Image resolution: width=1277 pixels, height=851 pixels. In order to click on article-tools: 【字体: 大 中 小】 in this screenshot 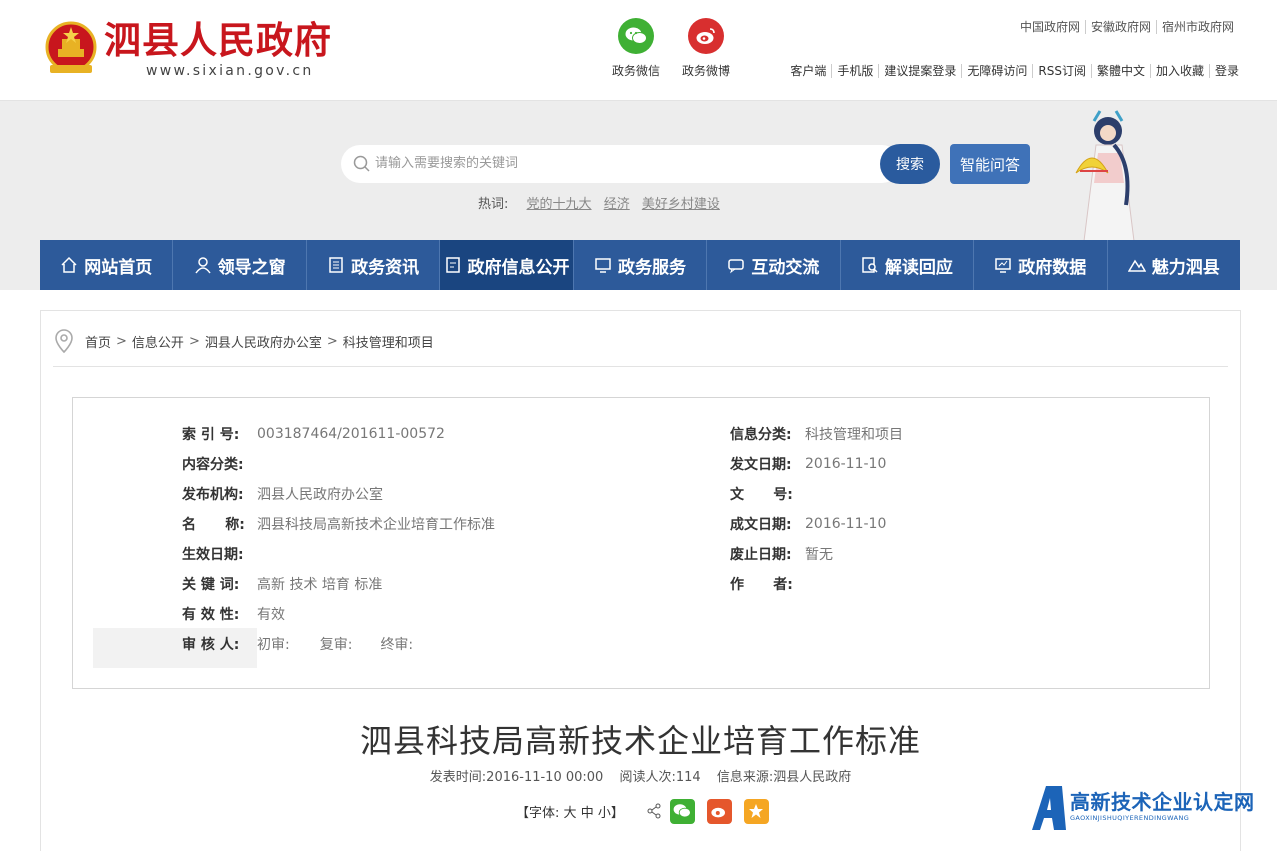, I will do `click(642, 811)`.